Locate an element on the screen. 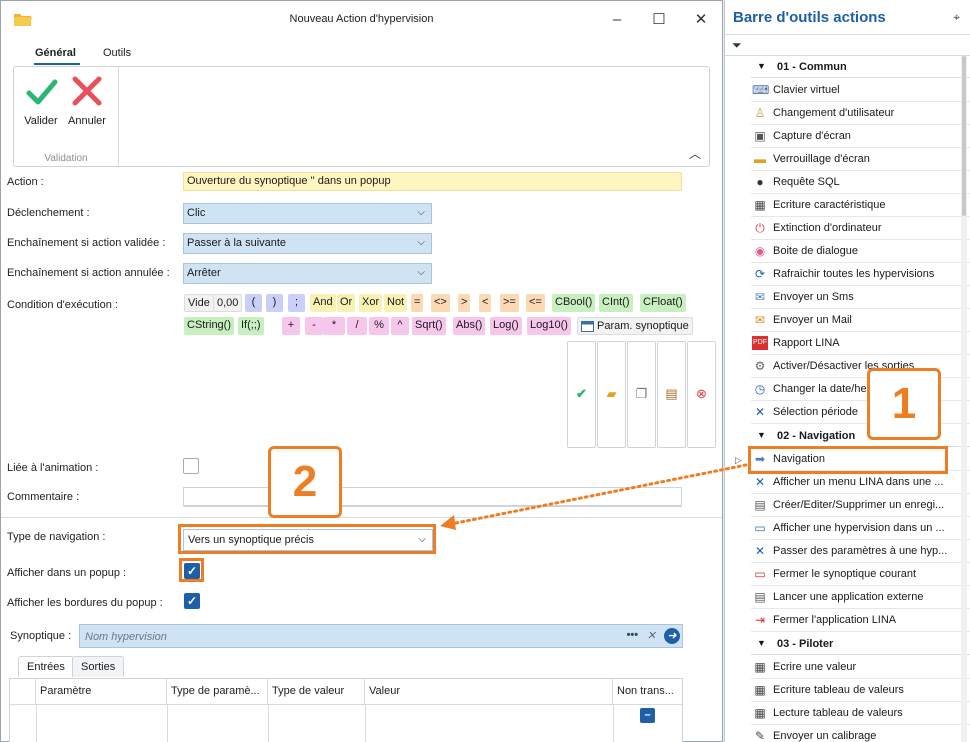  close-button: ✕ is located at coordinates (701, 20).